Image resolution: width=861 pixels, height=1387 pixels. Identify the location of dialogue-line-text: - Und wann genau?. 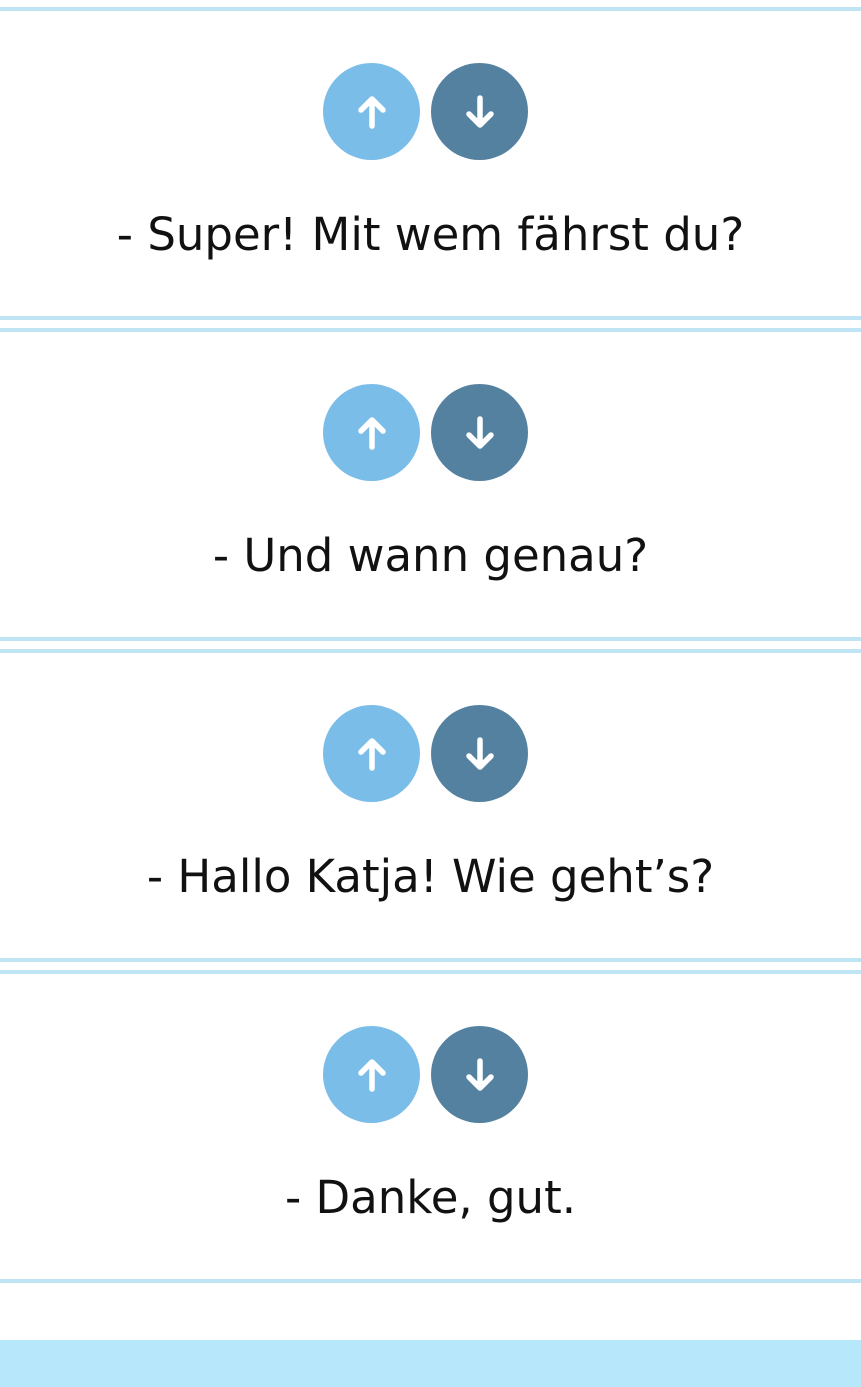
(430, 555).